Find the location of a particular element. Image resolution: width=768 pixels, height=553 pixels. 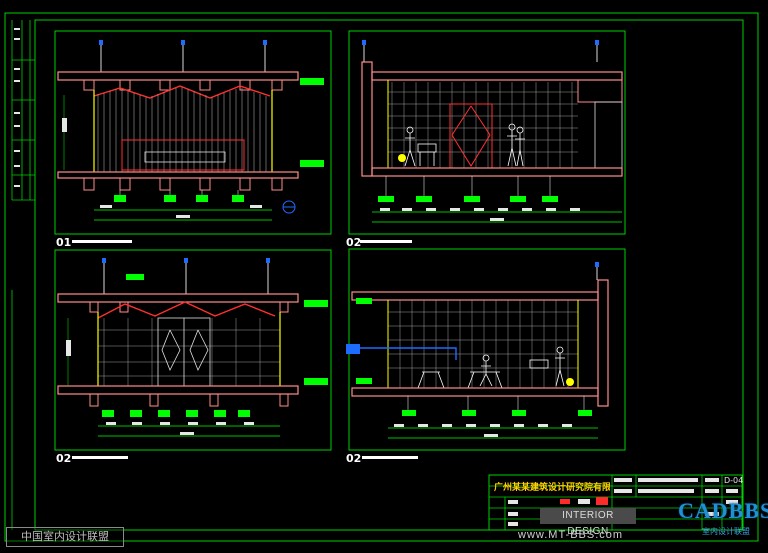

view-3-frame is located at coordinates (193, 350).